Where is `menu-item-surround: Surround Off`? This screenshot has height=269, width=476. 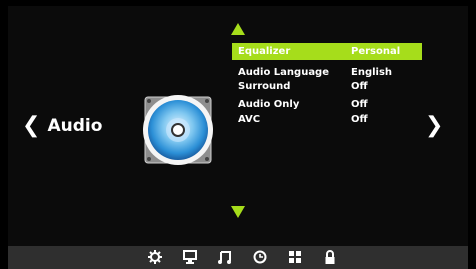
menu-item-surround: Surround Off is located at coordinates (327, 86).